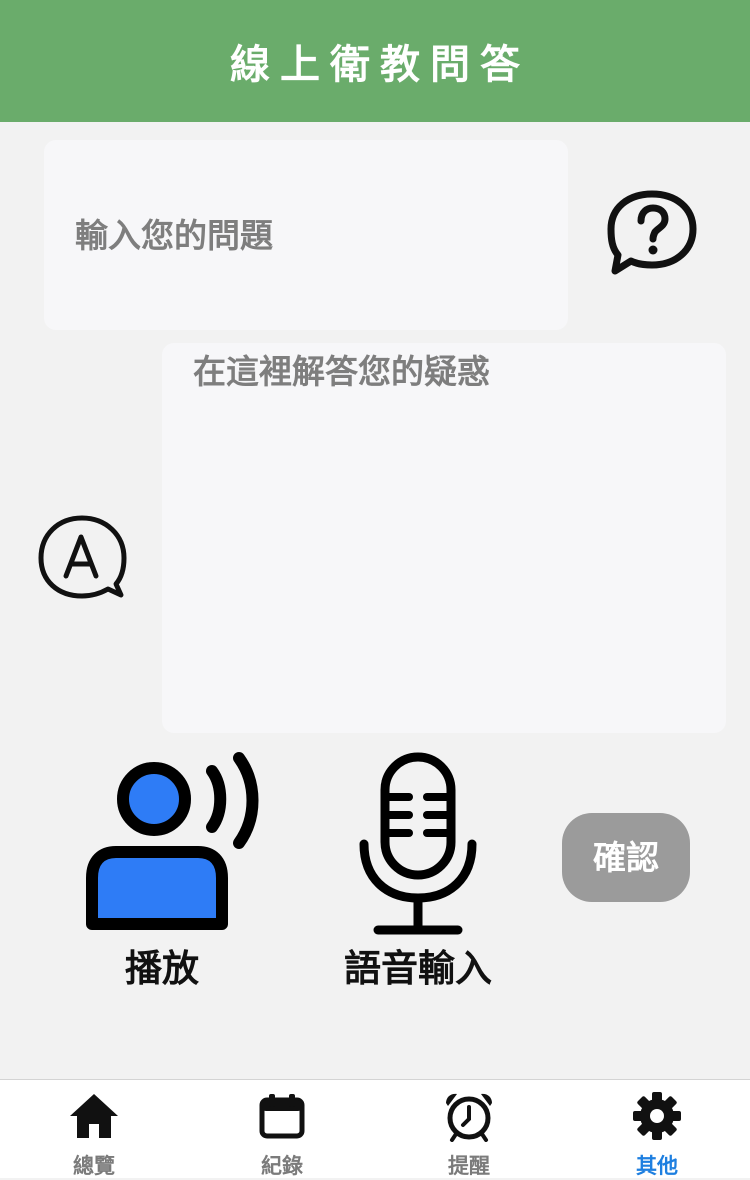  I want to click on page-title: 線上衛教問答, so click(380, 65).